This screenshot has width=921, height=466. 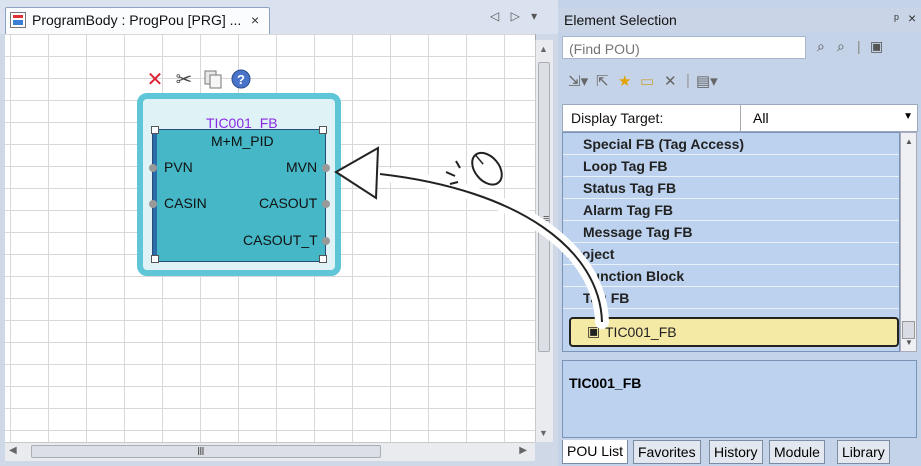 What do you see at coordinates (357, 173) in the screenshot?
I see `drag-arrow-head` at bounding box center [357, 173].